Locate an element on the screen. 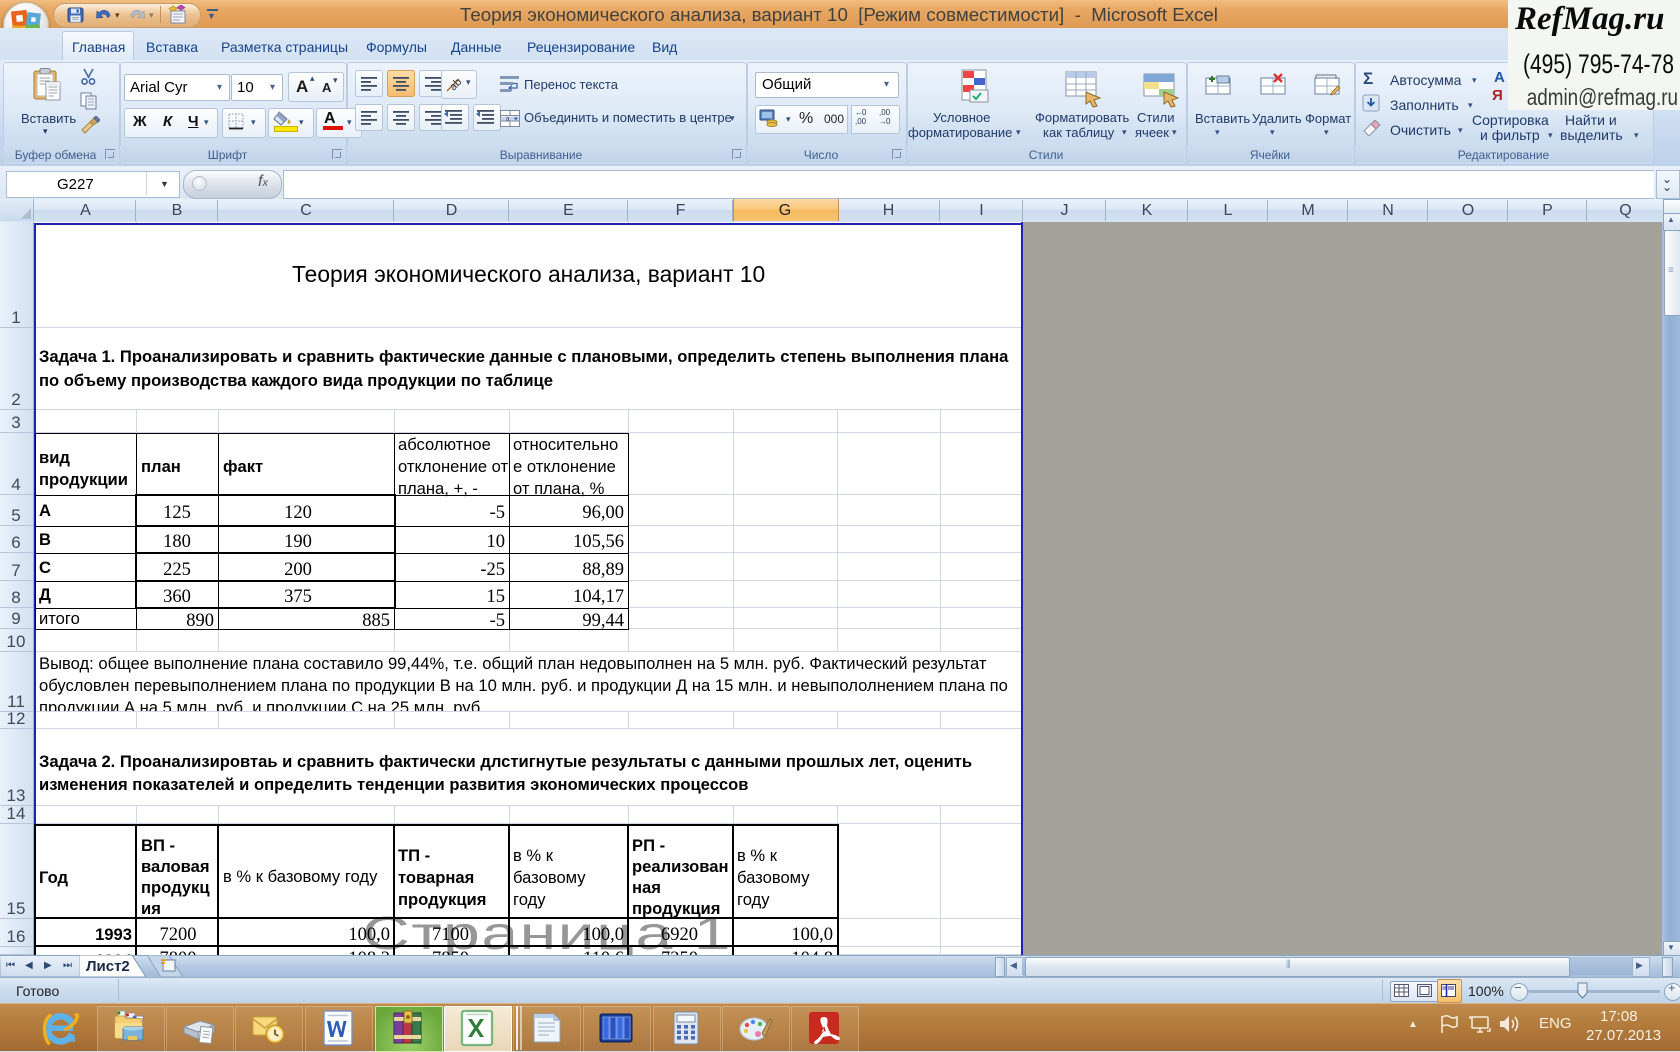 The height and width of the screenshot is (1052, 1680). svg-text: ab is located at coordinates (455, 84).